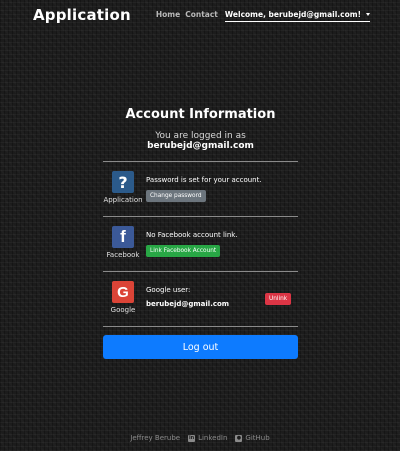 This screenshot has width=400, height=451. What do you see at coordinates (204, 180) in the screenshot?
I see `provider-message: Password is set for your account.` at bounding box center [204, 180].